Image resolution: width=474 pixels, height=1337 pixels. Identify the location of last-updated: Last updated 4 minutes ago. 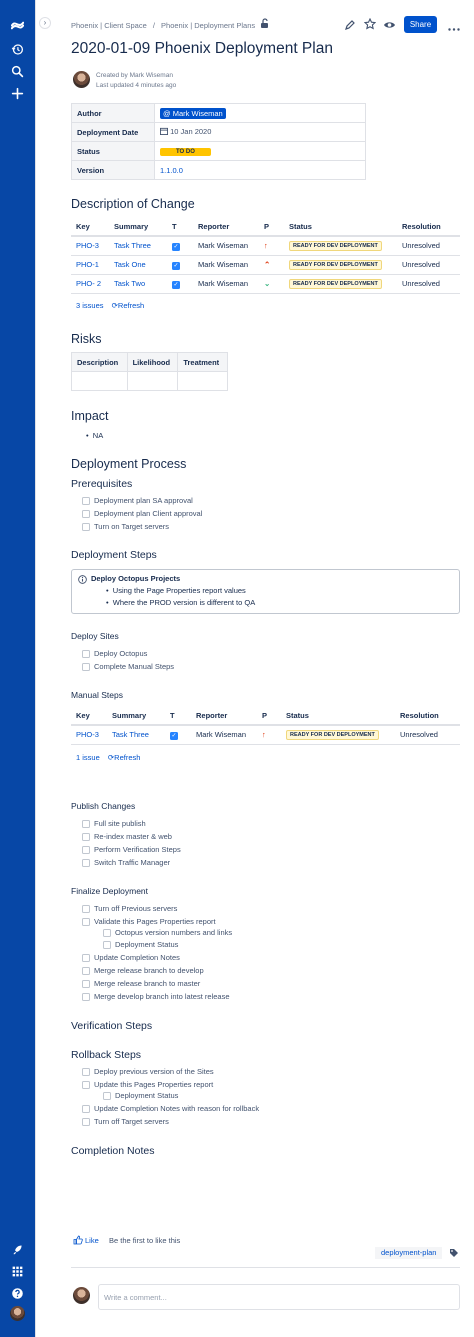
(136, 85).